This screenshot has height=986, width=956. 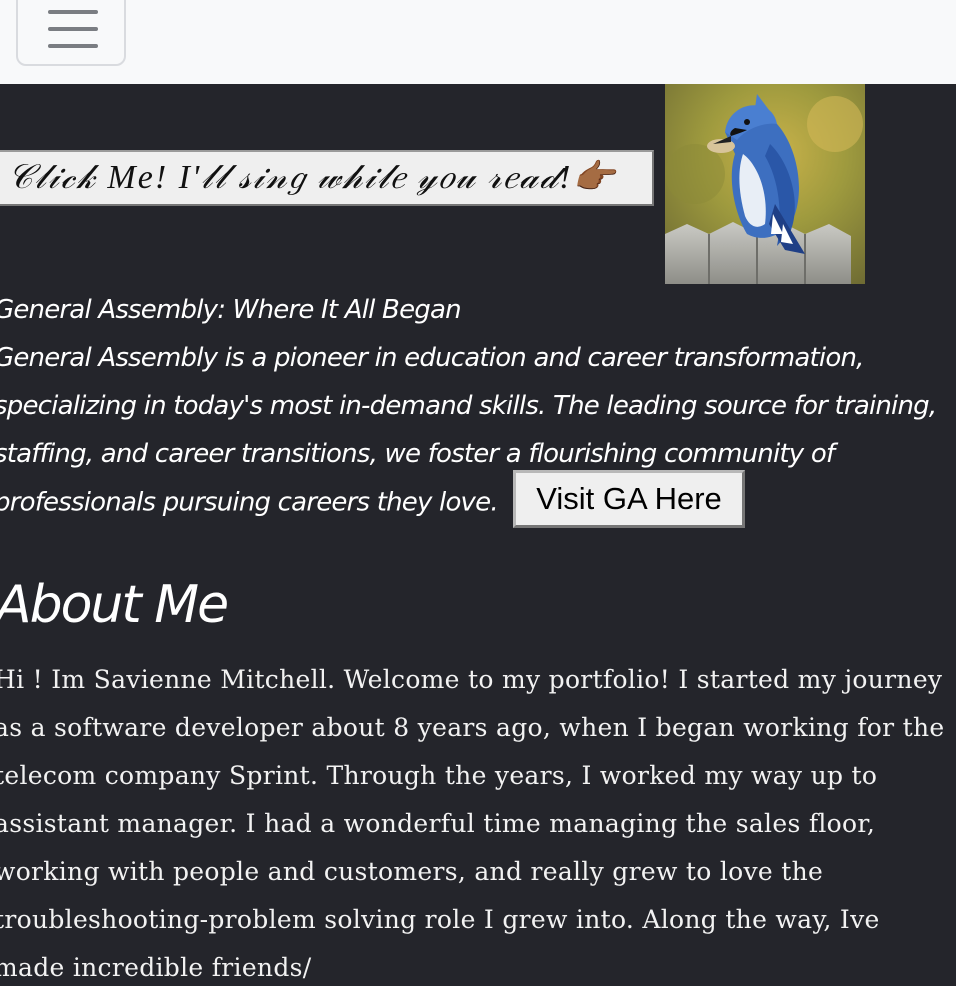 I want to click on blue-jay-bird-image, so click(x=765, y=184).